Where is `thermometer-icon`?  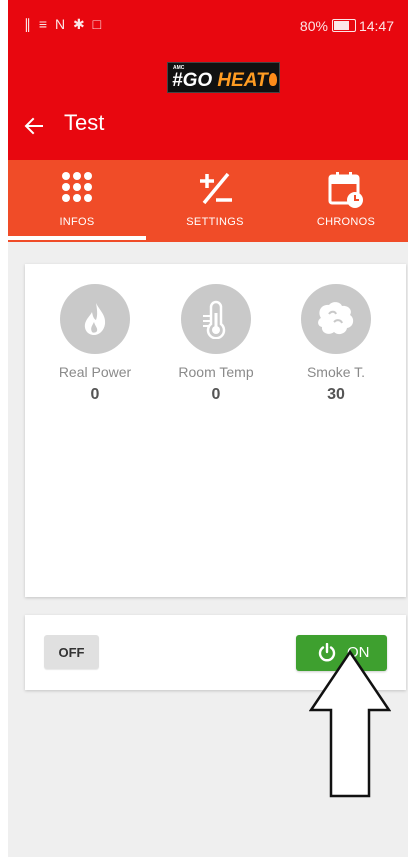 thermometer-icon is located at coordinates (214, 319).